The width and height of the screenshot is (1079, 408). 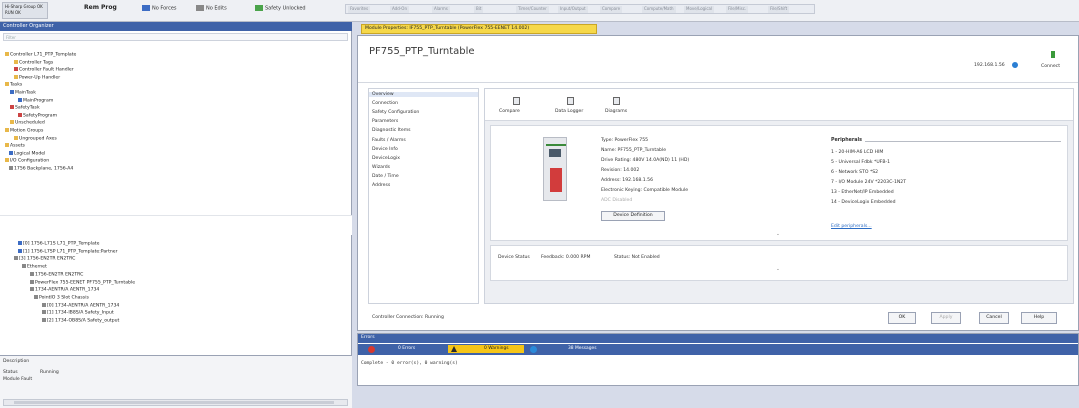 What do you see at coordinates (617, 200) in the screenshot?
I see `adc-text: ADC Disabled` at bounding box center [617, 200].